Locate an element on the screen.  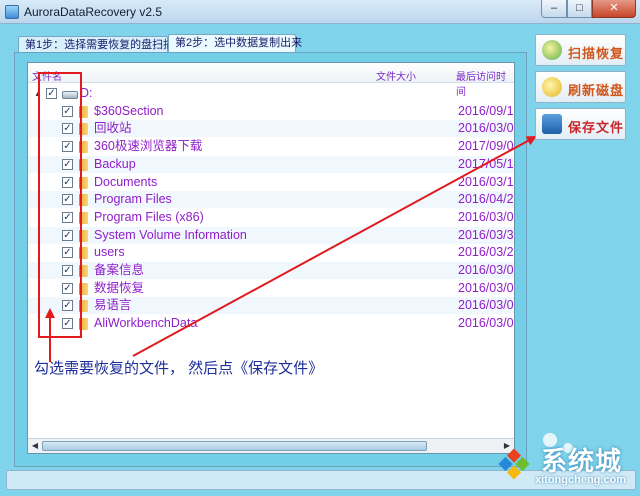
list-item: ✓ 回收站 2016/03/0 is located at coordinates (271, 129).